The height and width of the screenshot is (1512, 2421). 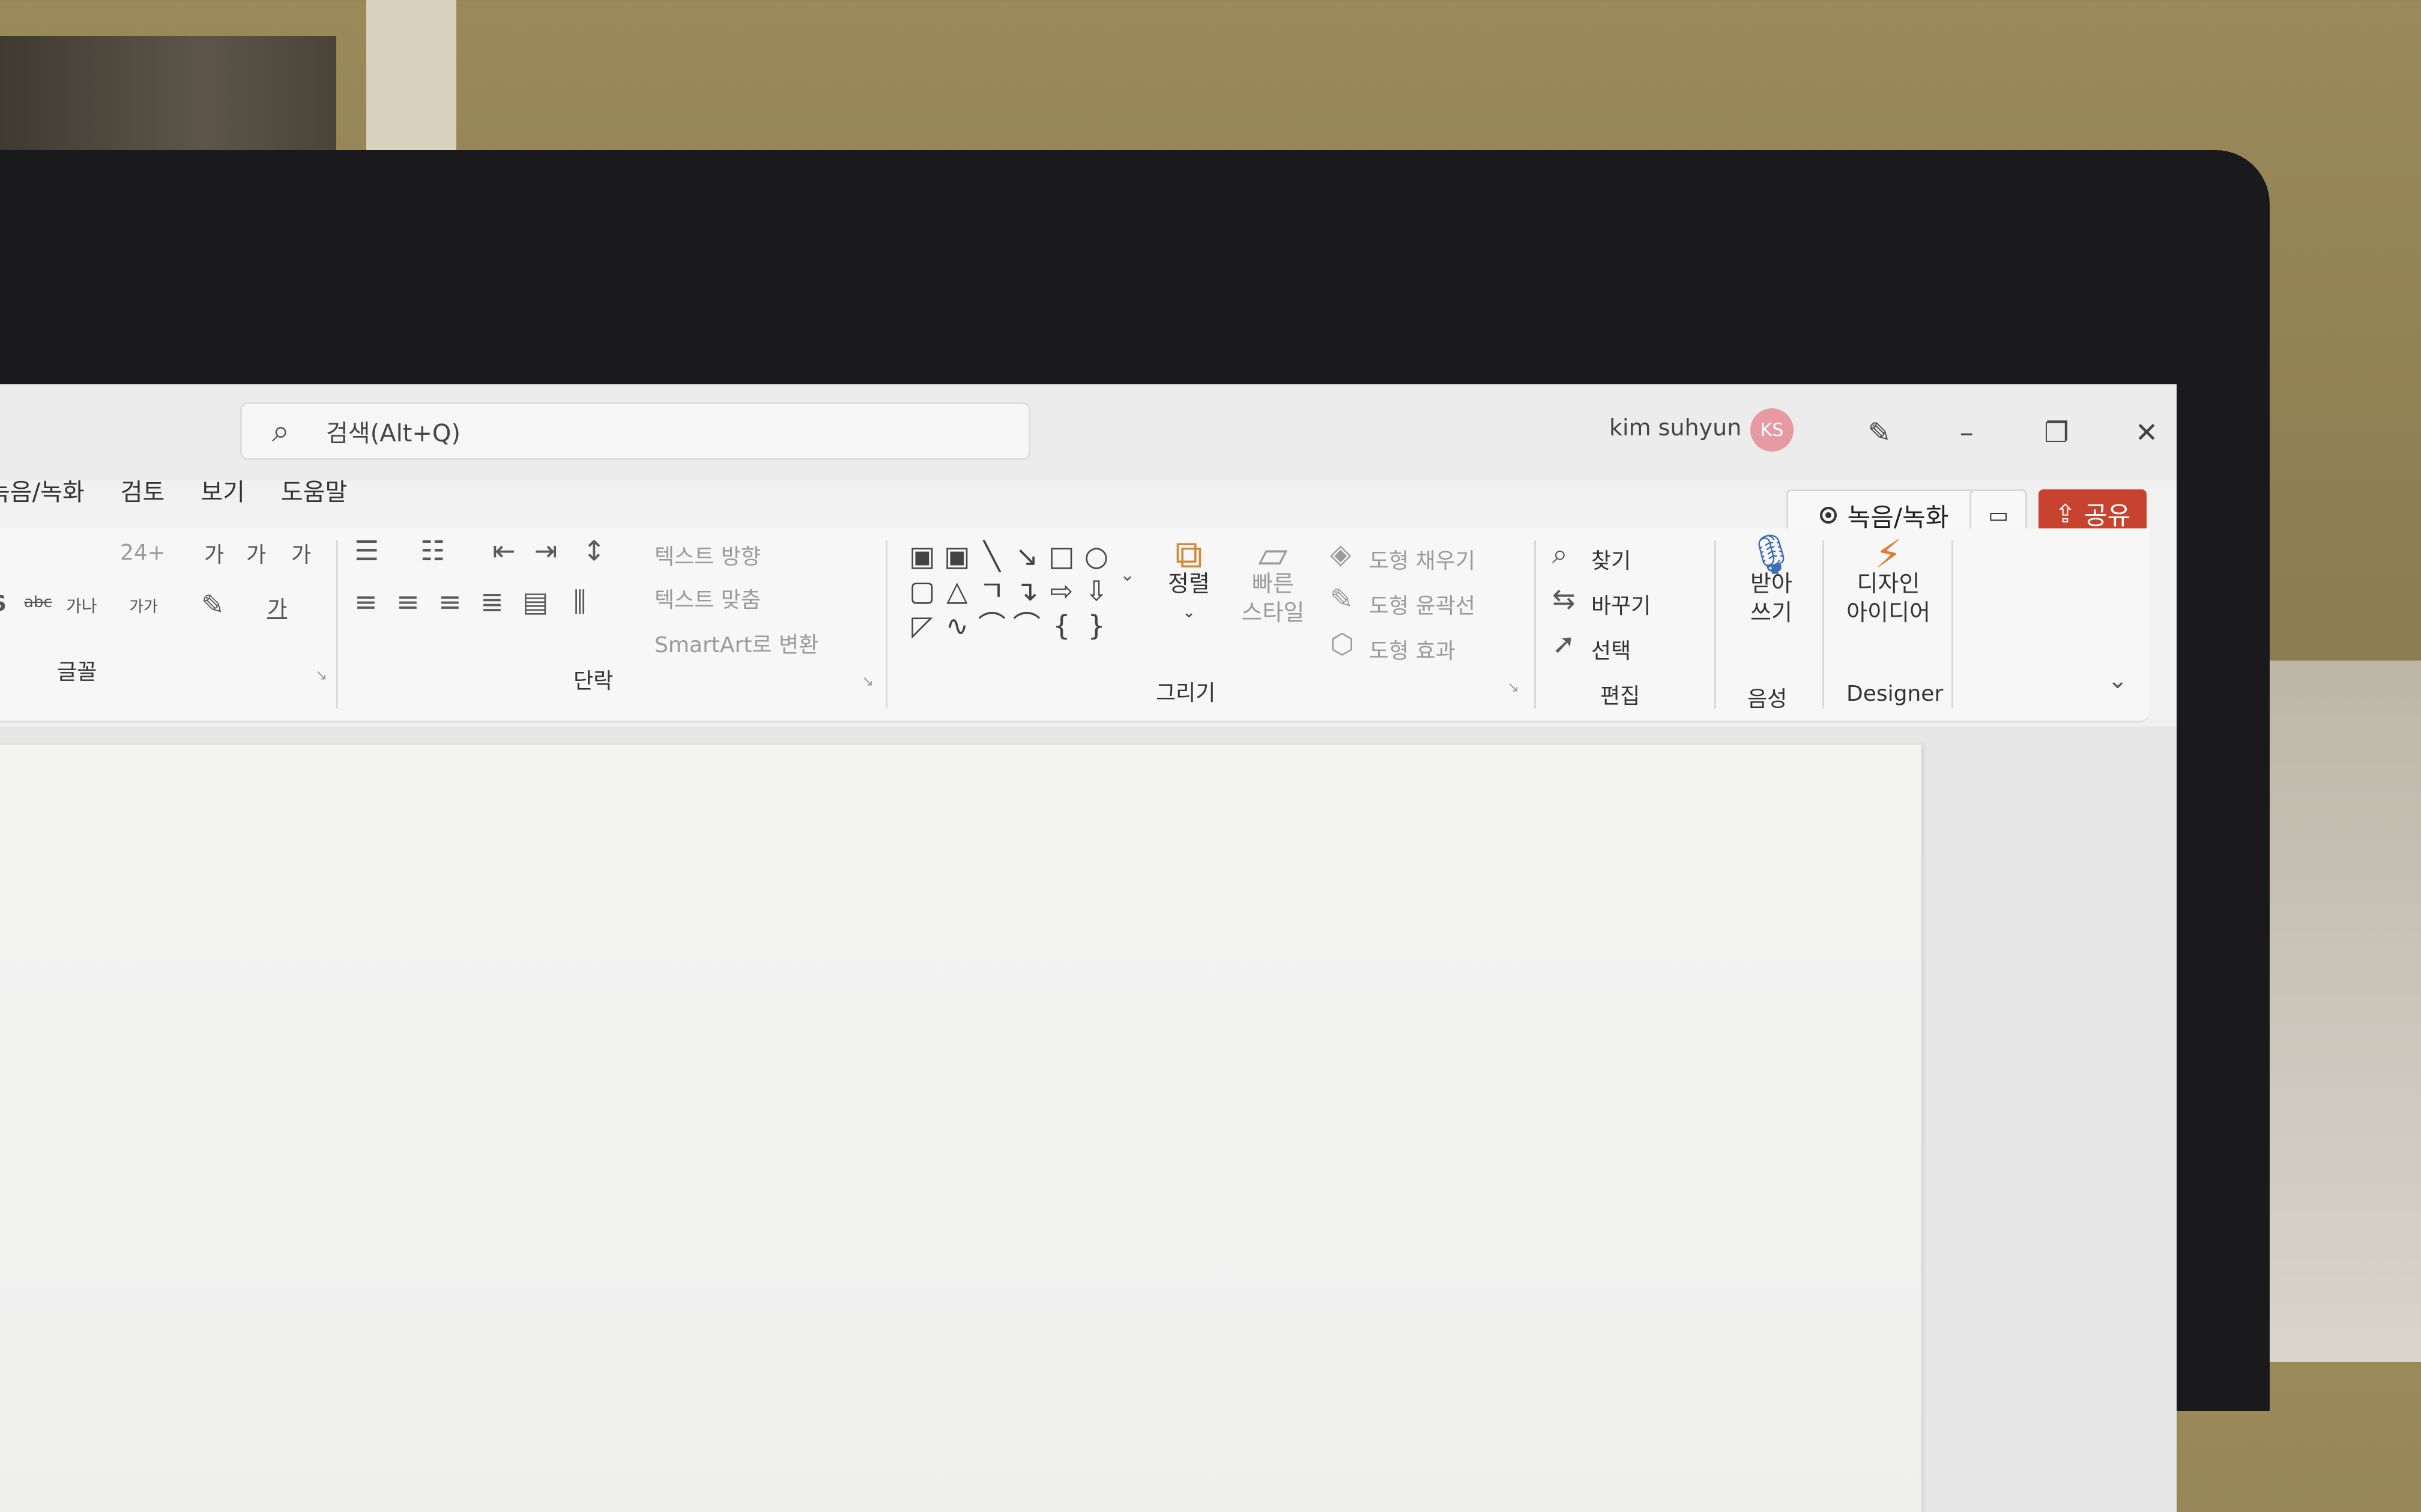 I want to click on paragraph-group-label: 단락, so click(x=593, y=682).